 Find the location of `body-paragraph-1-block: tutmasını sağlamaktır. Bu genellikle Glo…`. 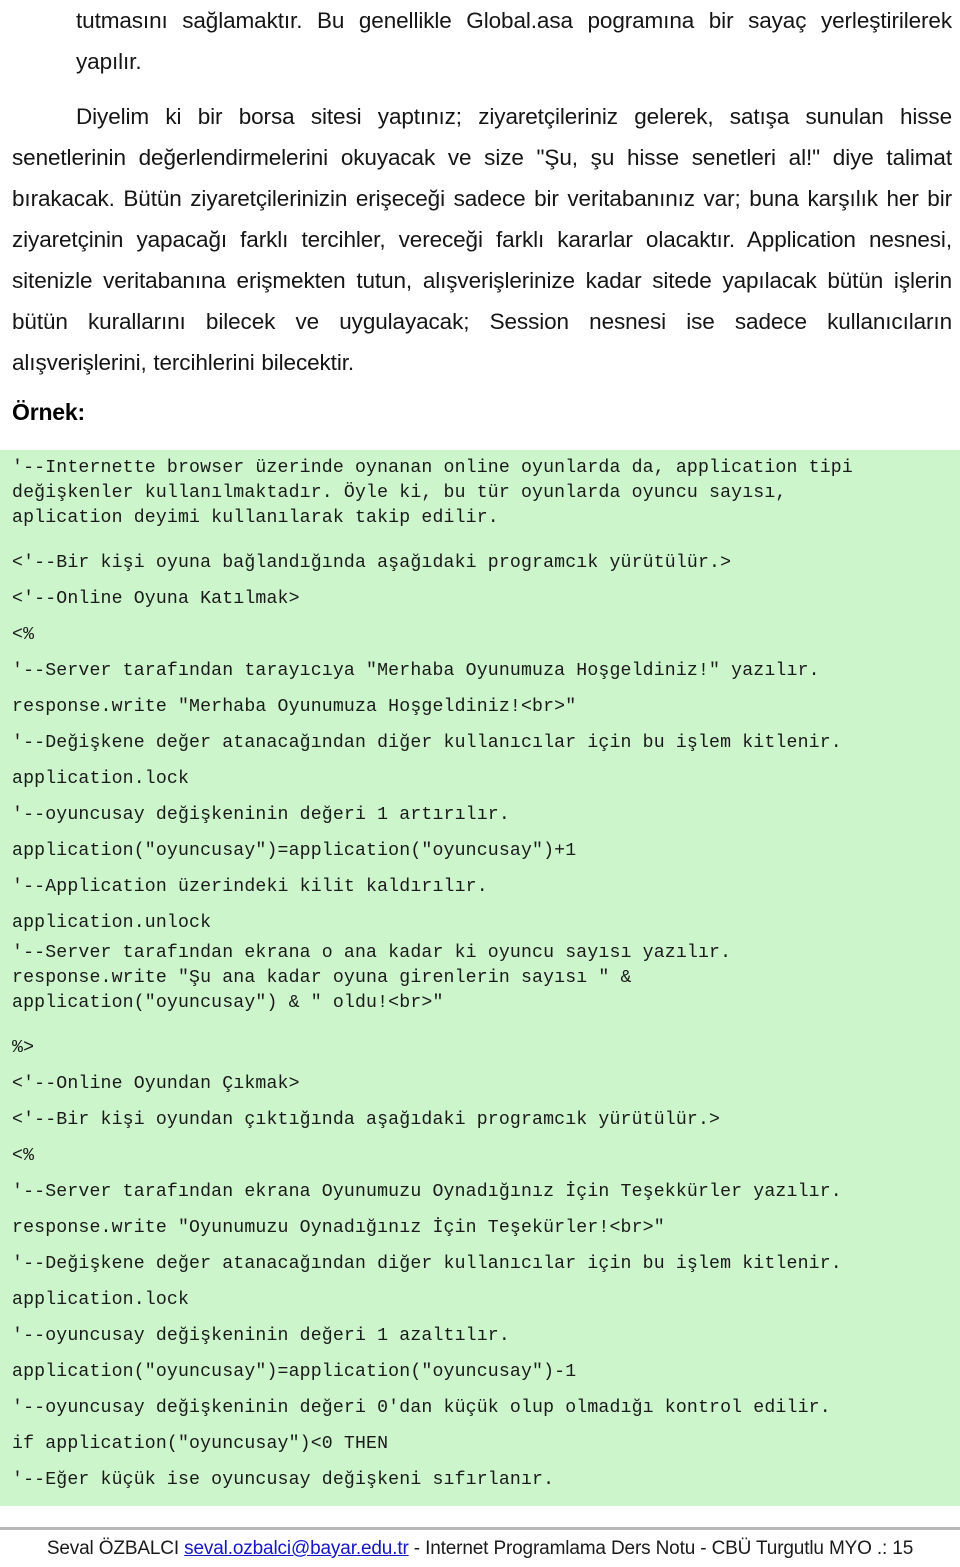

body-paragraph-1-block: tutmasını sağlamaktır. Bu genellikle Glo… is located at coordinates (480, 41).